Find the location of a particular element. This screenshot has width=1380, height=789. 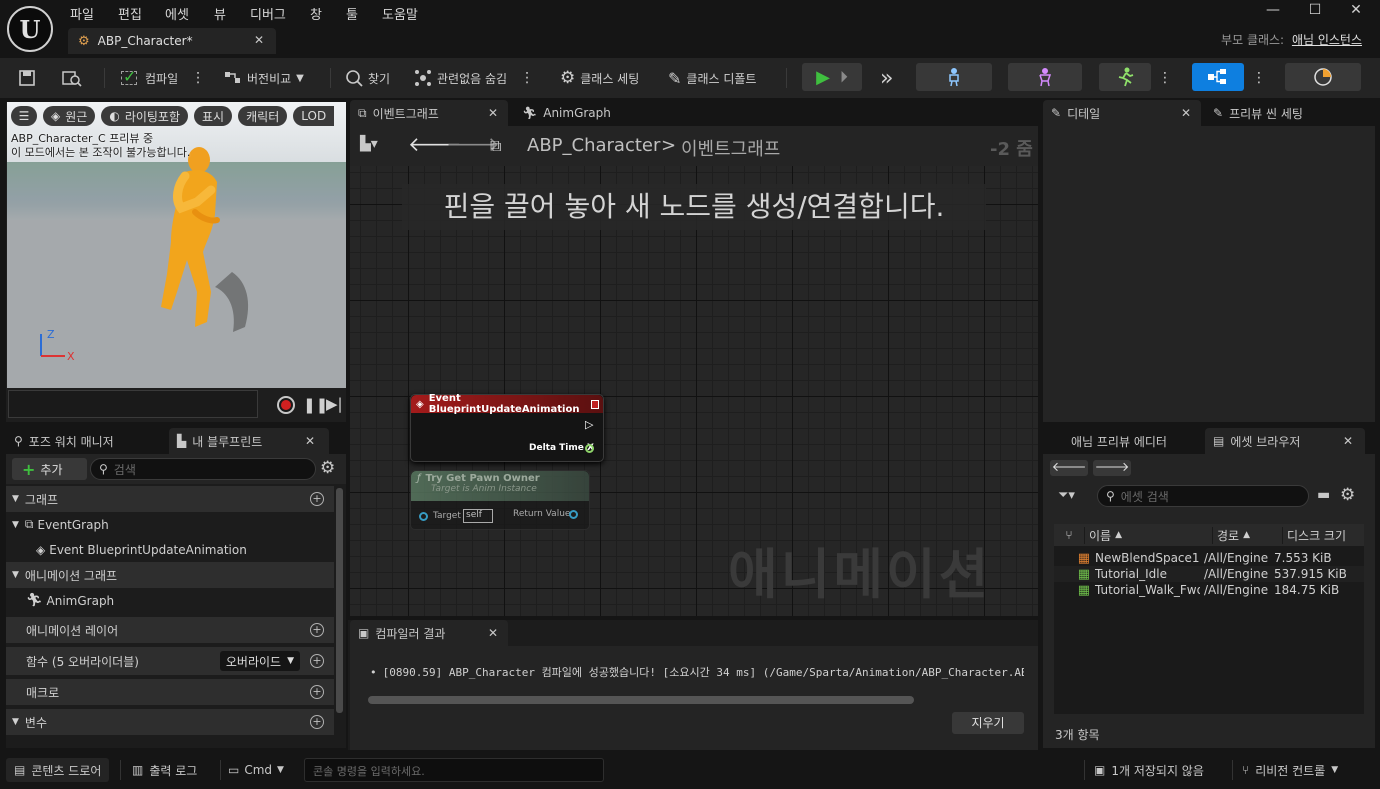

return-value-pin is located at coordinates (573, 514).